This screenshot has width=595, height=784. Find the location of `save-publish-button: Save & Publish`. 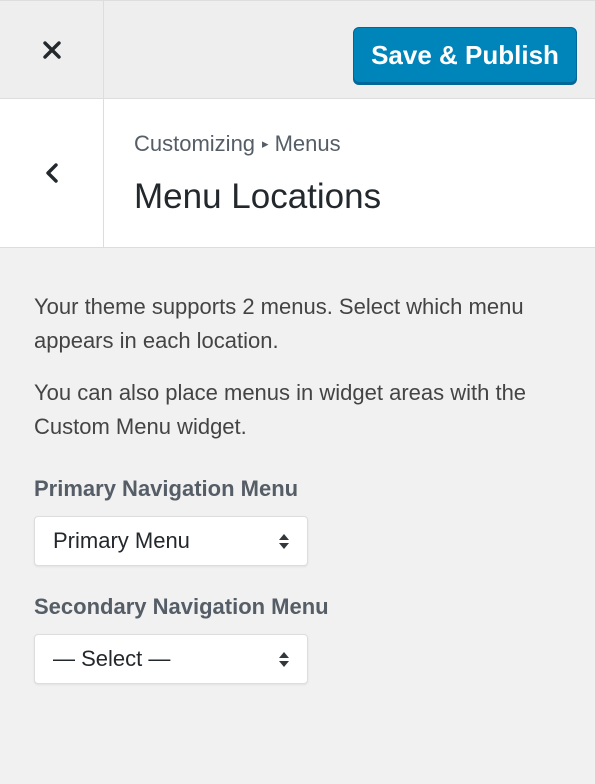

save-publish-button: Save & Publish is located at coordinates (465, 55).